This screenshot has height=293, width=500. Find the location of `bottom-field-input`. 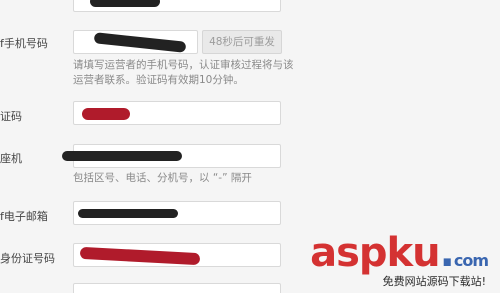

bottom-field-input is located at coordinates (177, 288).